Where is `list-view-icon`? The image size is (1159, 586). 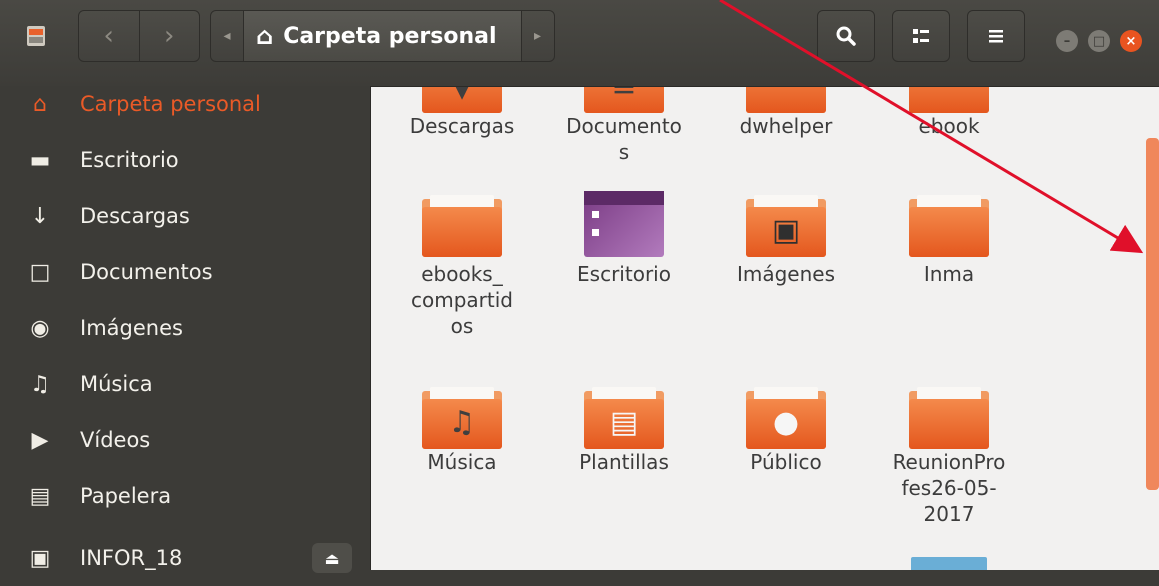
list-view-icon is located at coordinates (921, 36).